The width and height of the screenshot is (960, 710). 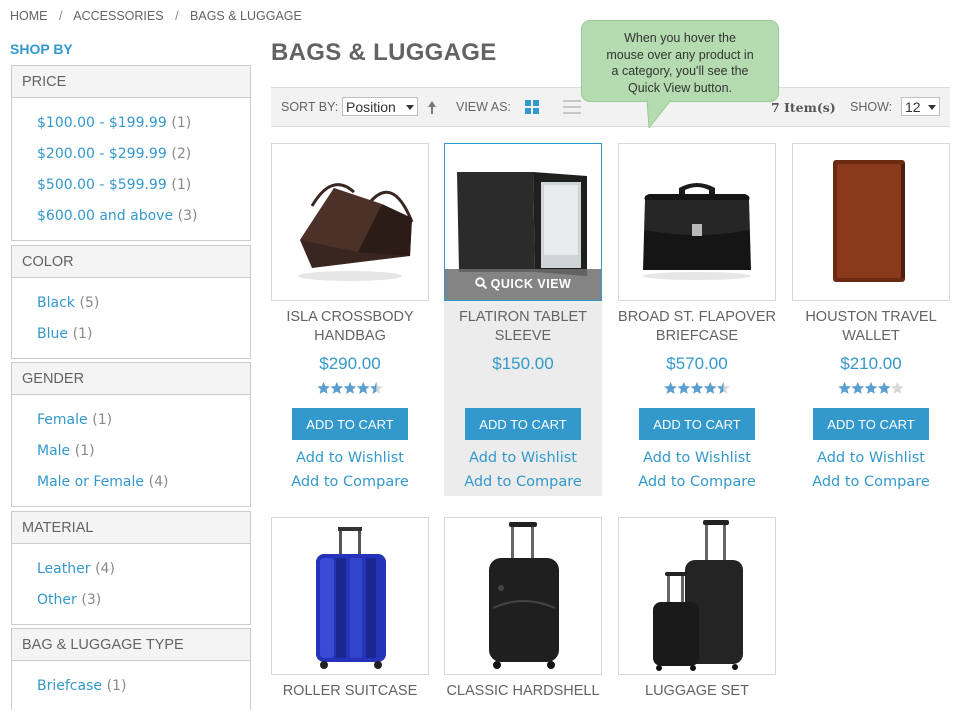 What do you see at coordinates (371, 107) in the screenshot?
I see `sort-select-value: Position` at bounding box center [371, 107].